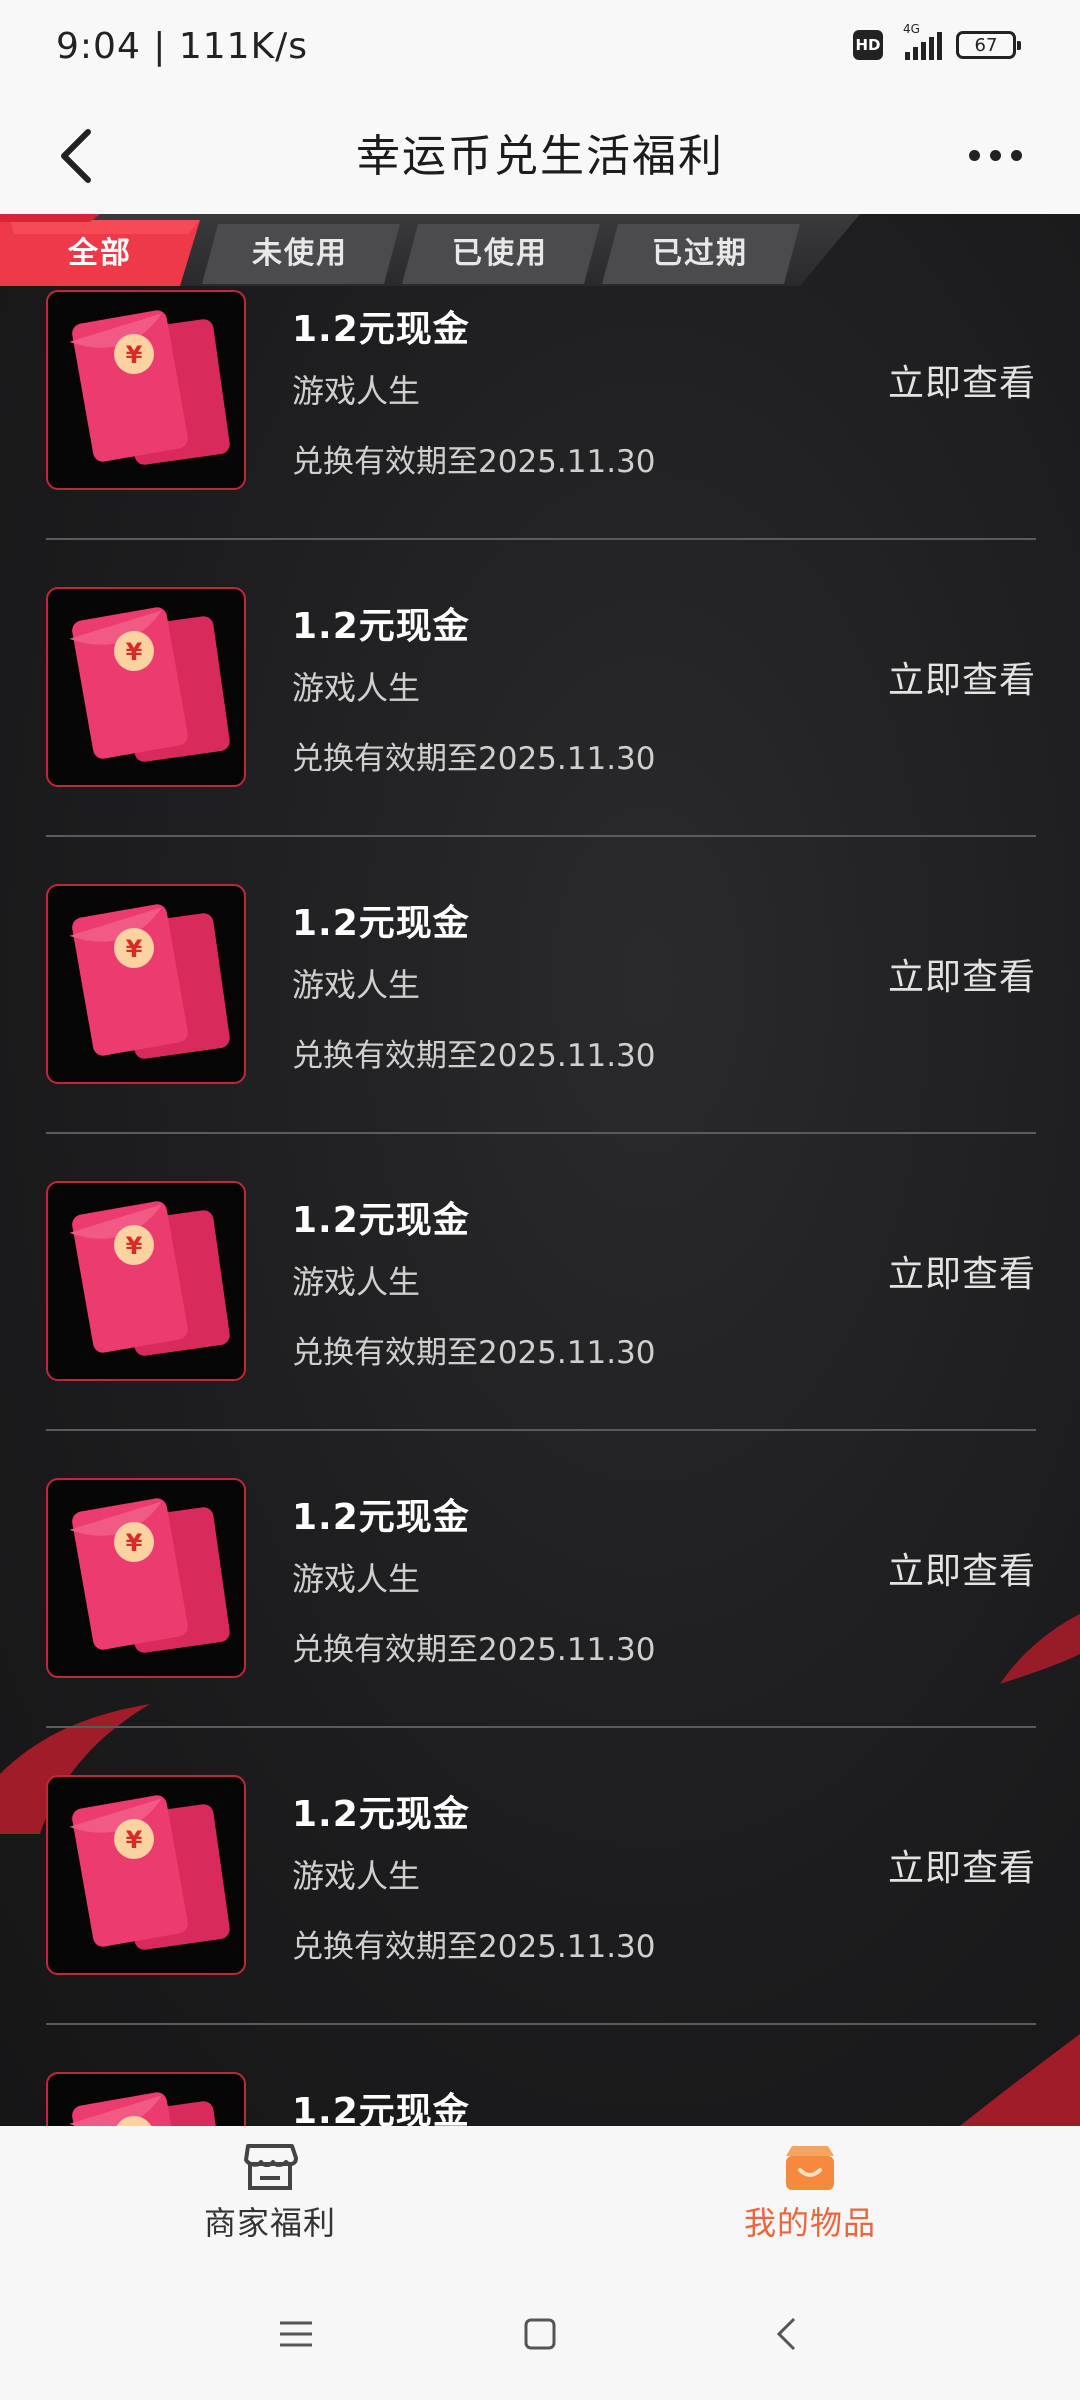  What do you see at coordinates (919, 41) in the screenshot?
I see `signal-icon: 4G` at bounding box center [919, 41].